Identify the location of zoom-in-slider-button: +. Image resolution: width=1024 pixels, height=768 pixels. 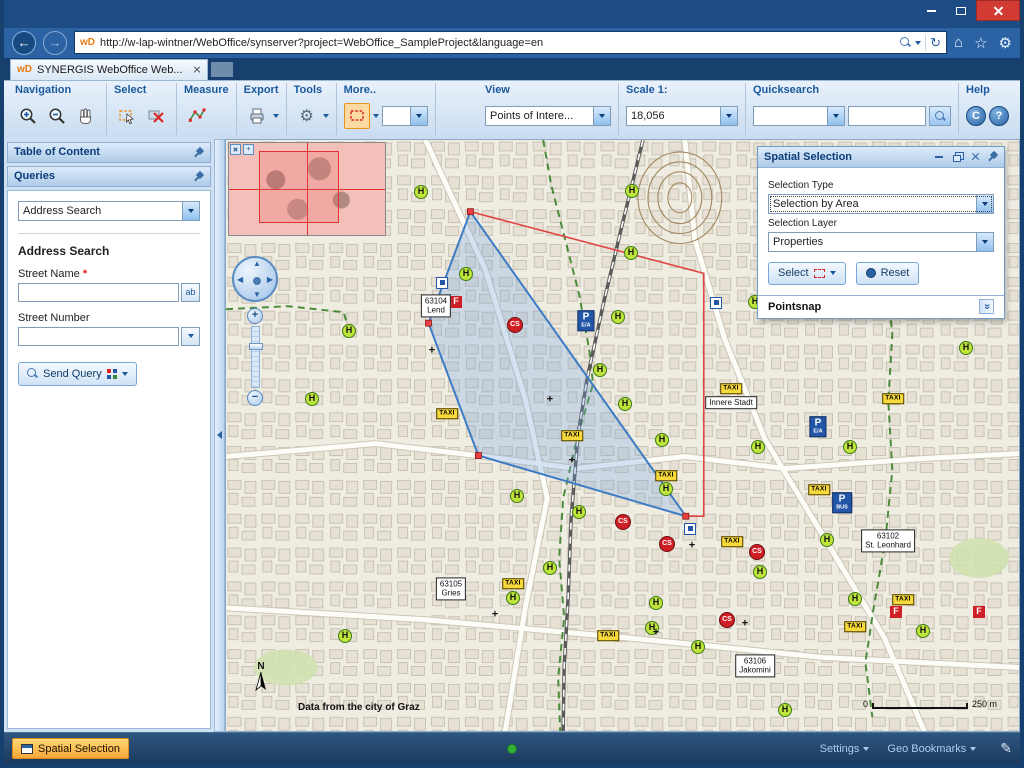
(255, 315).